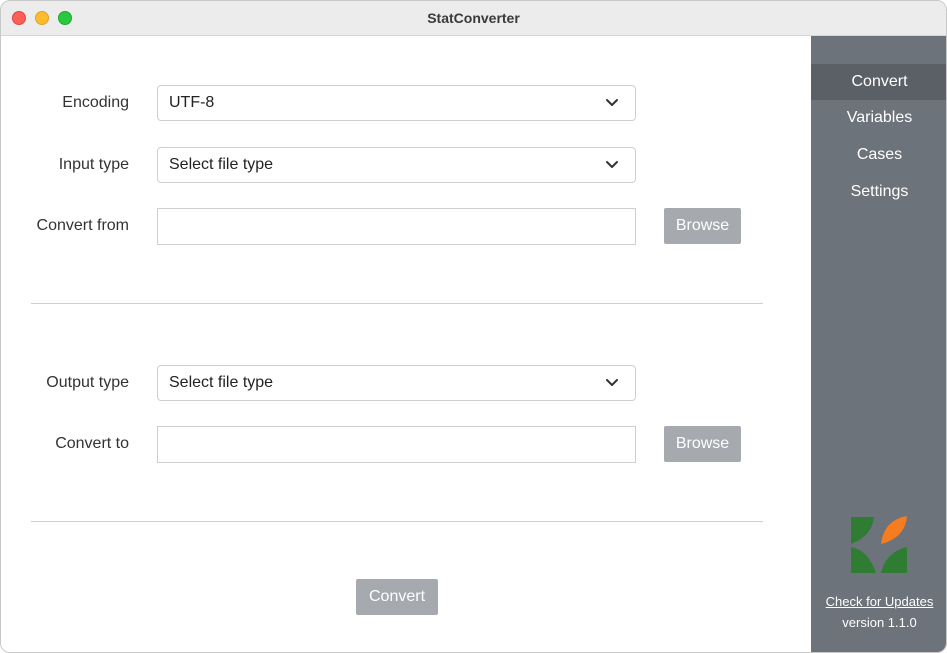 The height and width of the screenshot is (653, 947). What do you see at coordinates (878, 155) in the screenshot?
I see `sidebar-item-cases: Cases` at bounding box center [878, 155].